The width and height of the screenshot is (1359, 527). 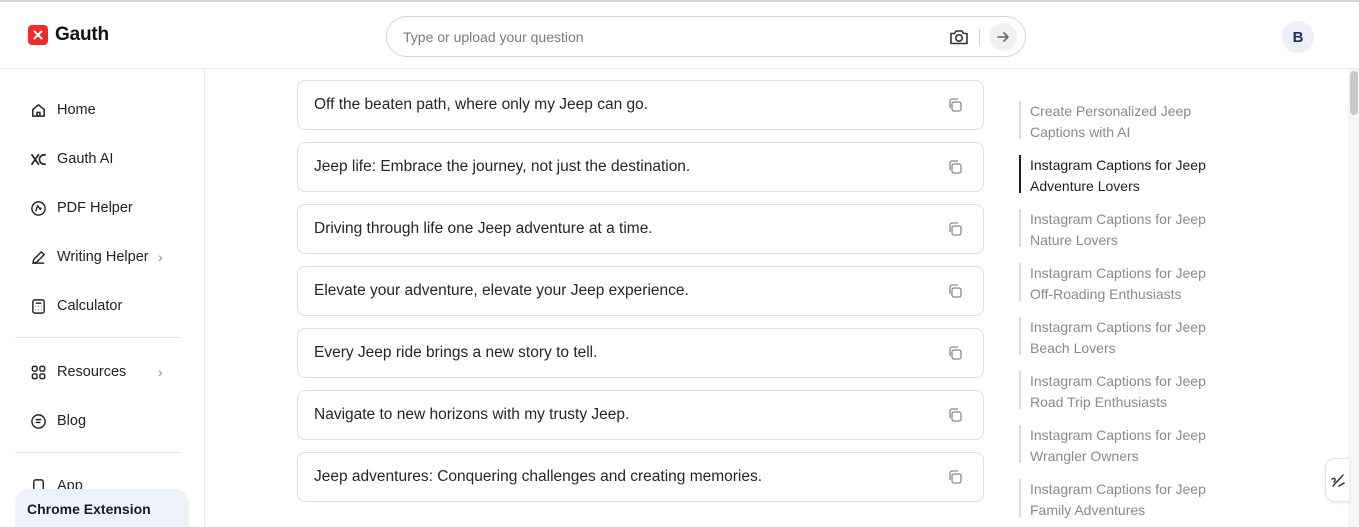 I want to click on sidebar-item-home: Home, so click(x=63, y=110).